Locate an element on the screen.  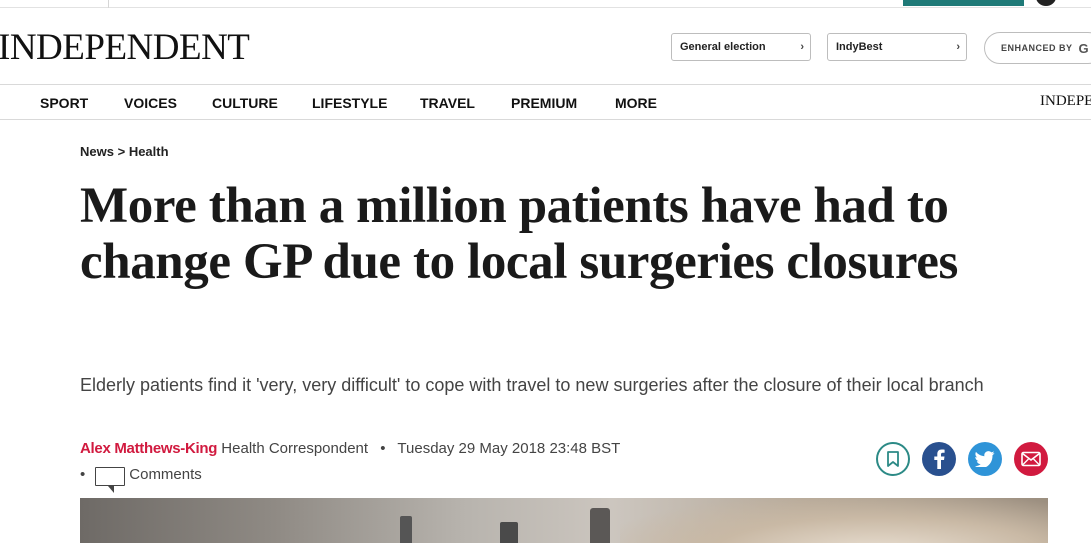
google-icon: G is located at coordinates (1084, 48).